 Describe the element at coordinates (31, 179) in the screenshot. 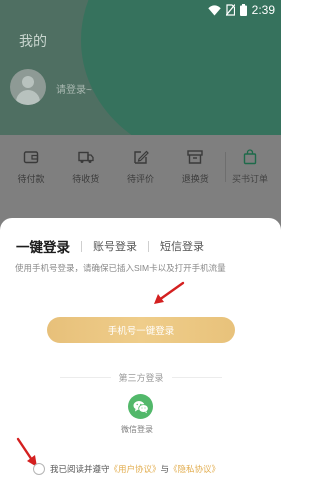

I see `order-label: 待付款` at that location.